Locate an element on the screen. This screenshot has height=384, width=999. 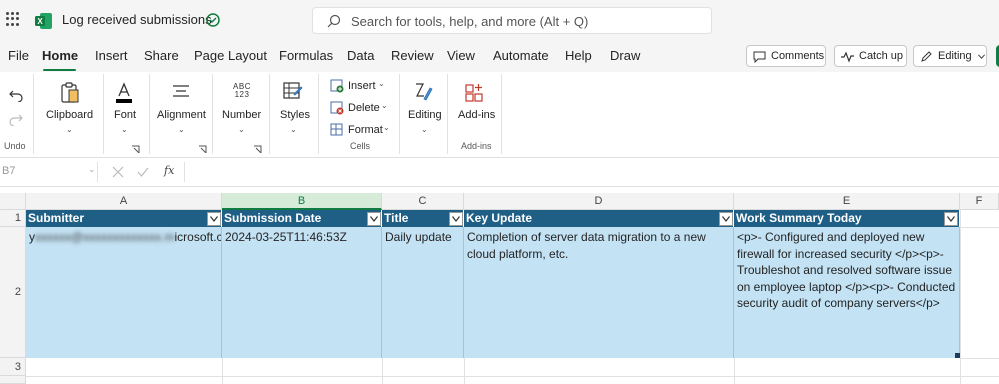
editing-label: Editing is located at coordinates (955, 56).